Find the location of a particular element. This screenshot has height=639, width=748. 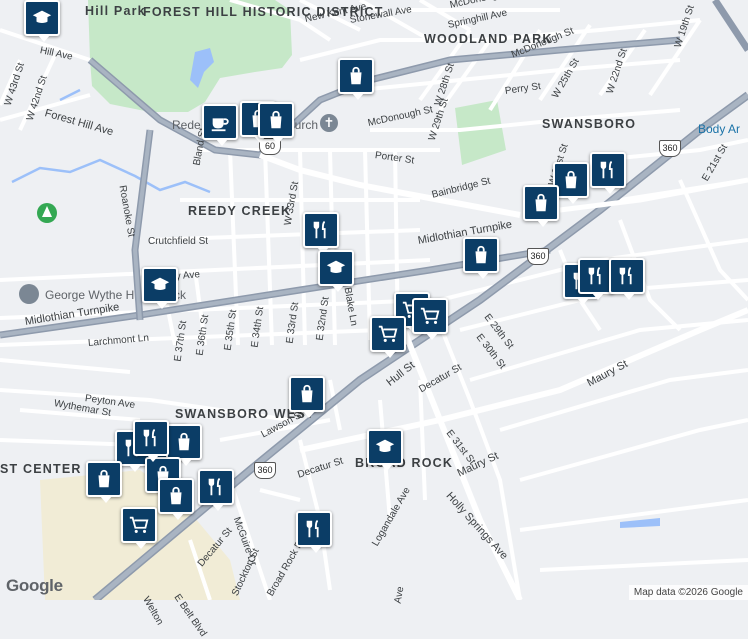

poi-label-redeemer-lutheran-church: Rede is located at coordinates (186, 125).